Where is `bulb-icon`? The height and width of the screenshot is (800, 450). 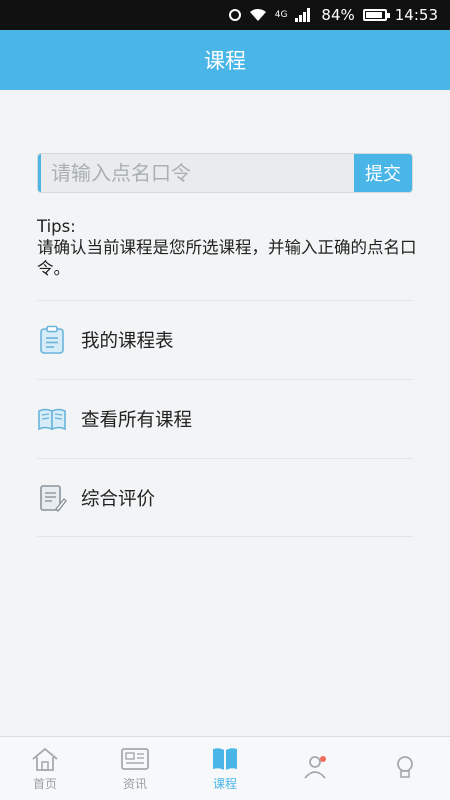 bulb-icon is located at coordinates (405, 767).